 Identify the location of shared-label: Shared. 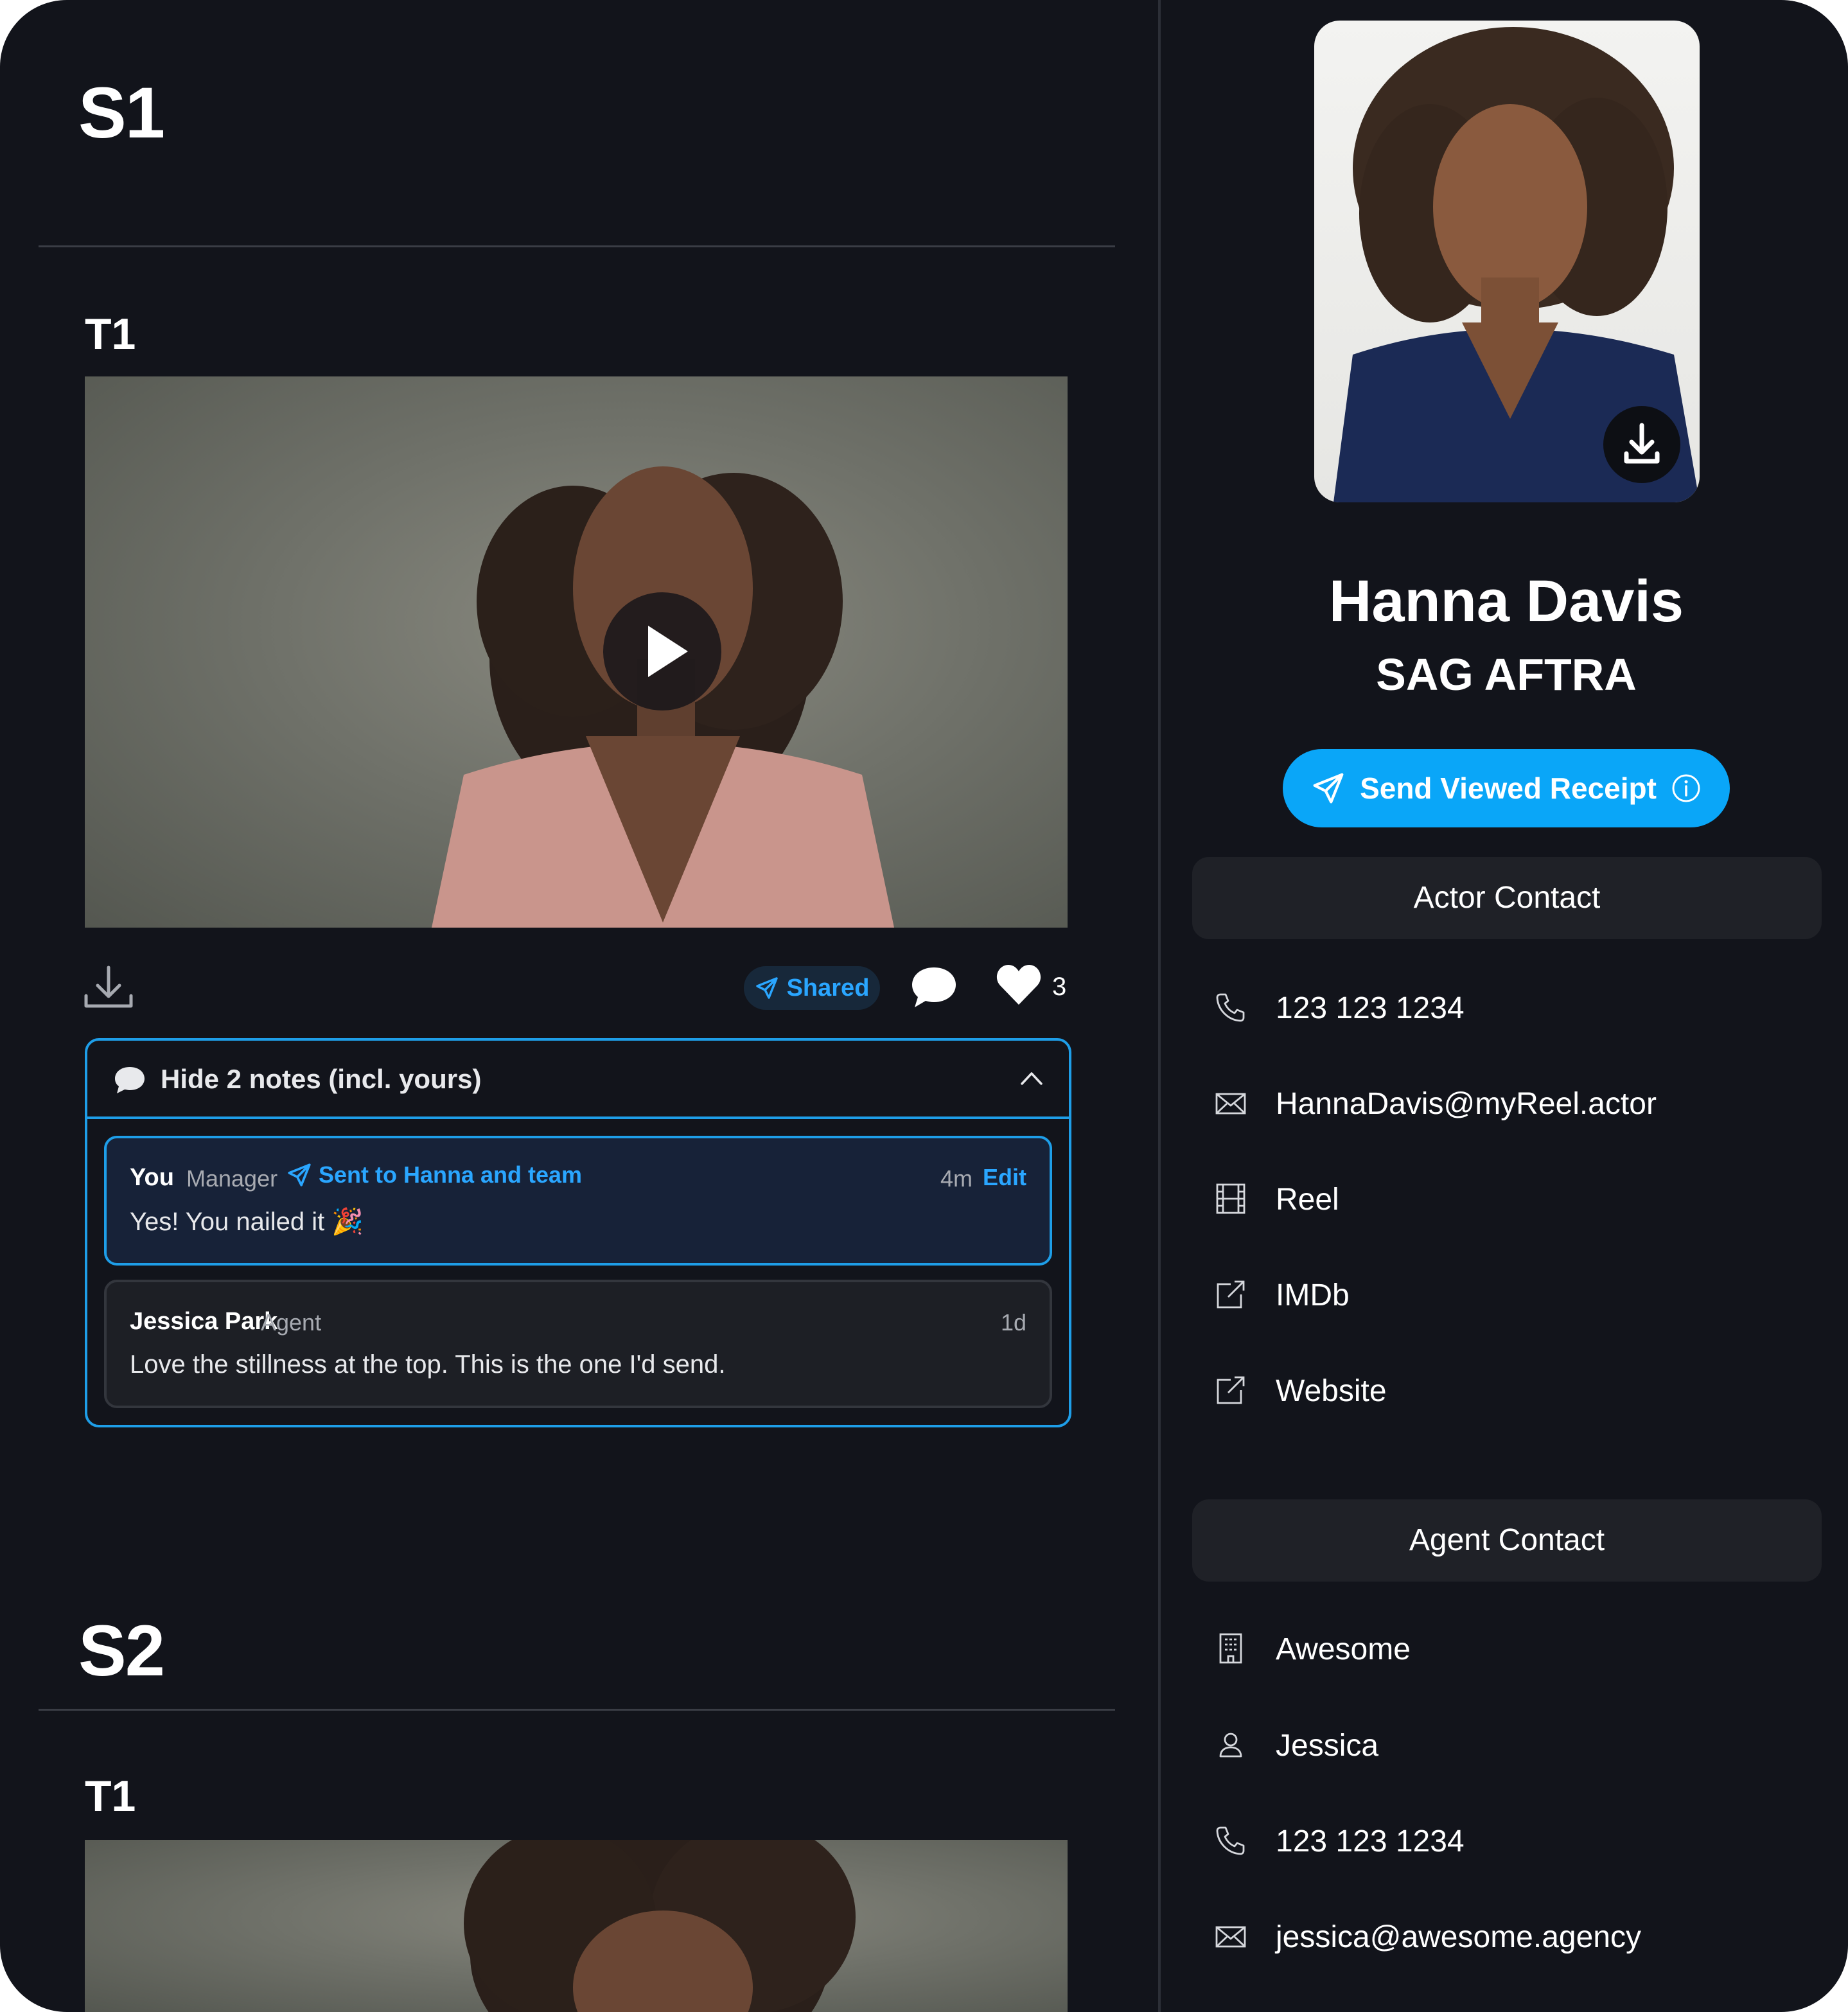
(828, 988).